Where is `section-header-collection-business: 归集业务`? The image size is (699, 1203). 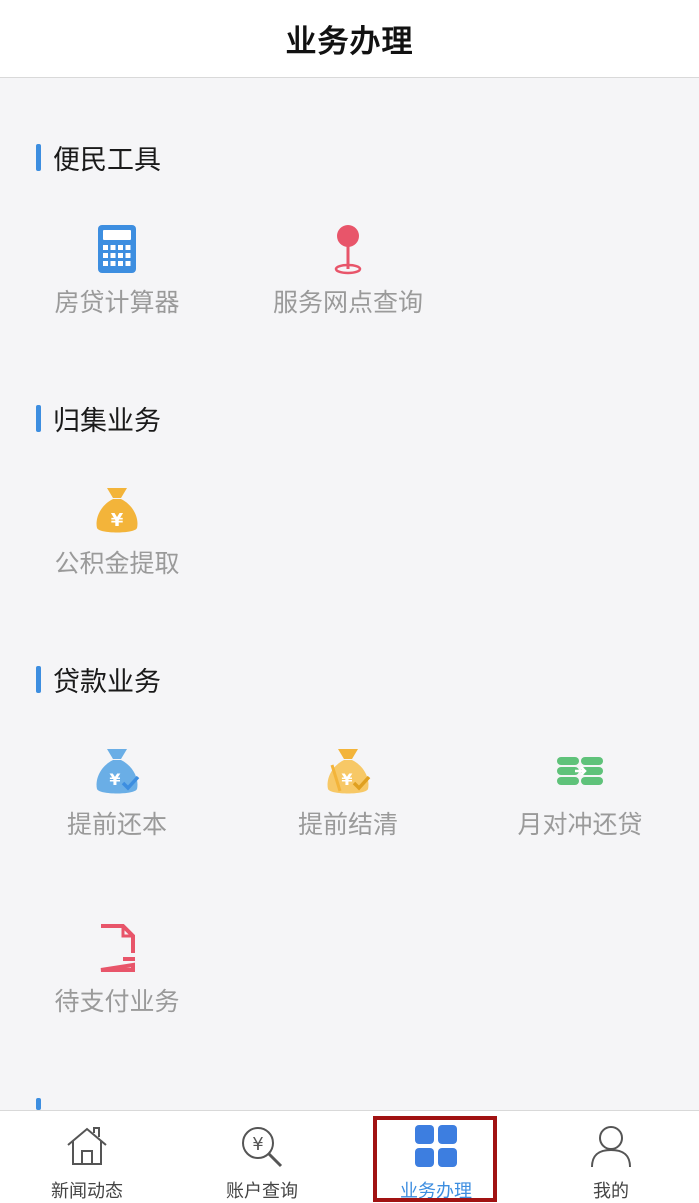 section-header-collection-business: 归集业务 is located at coordinates (98, 418).